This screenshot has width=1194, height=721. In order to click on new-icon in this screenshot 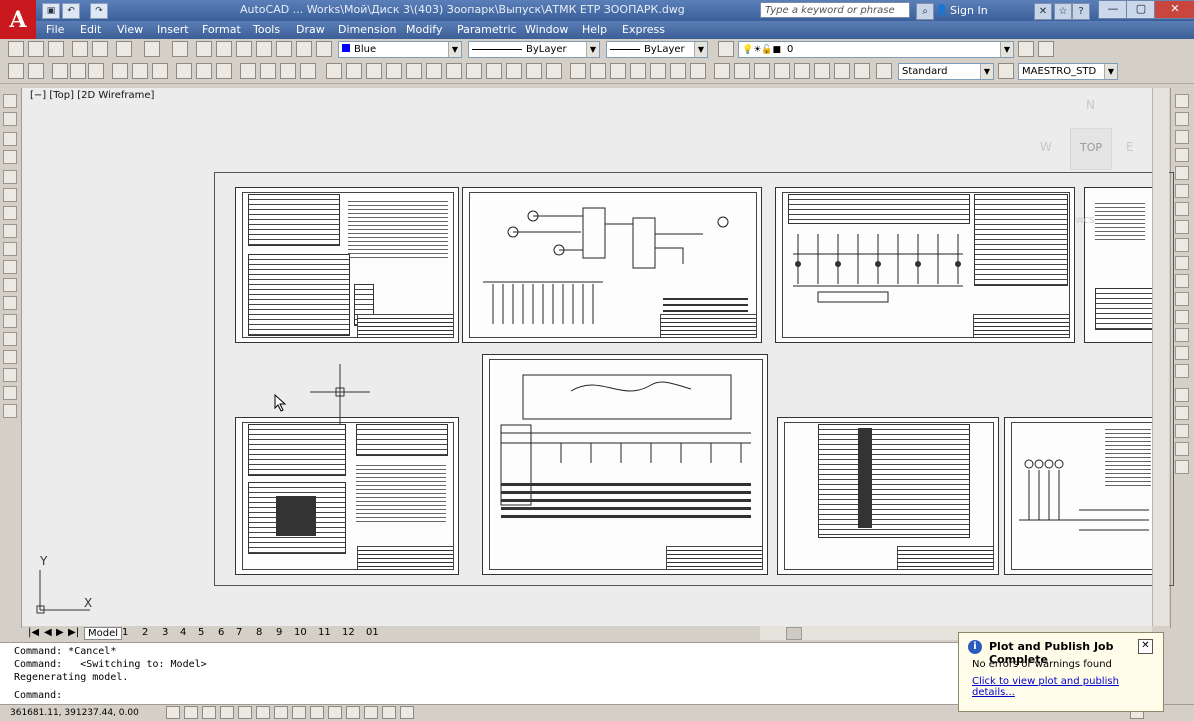, I will do `click(16, 49)`.